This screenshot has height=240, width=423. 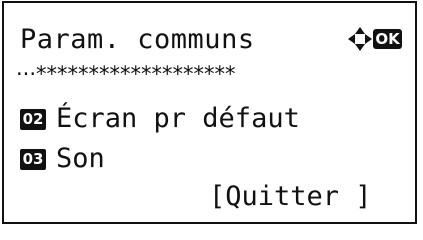 I want to click on quit-button: [Quitter ], so click(x=290, y=197).